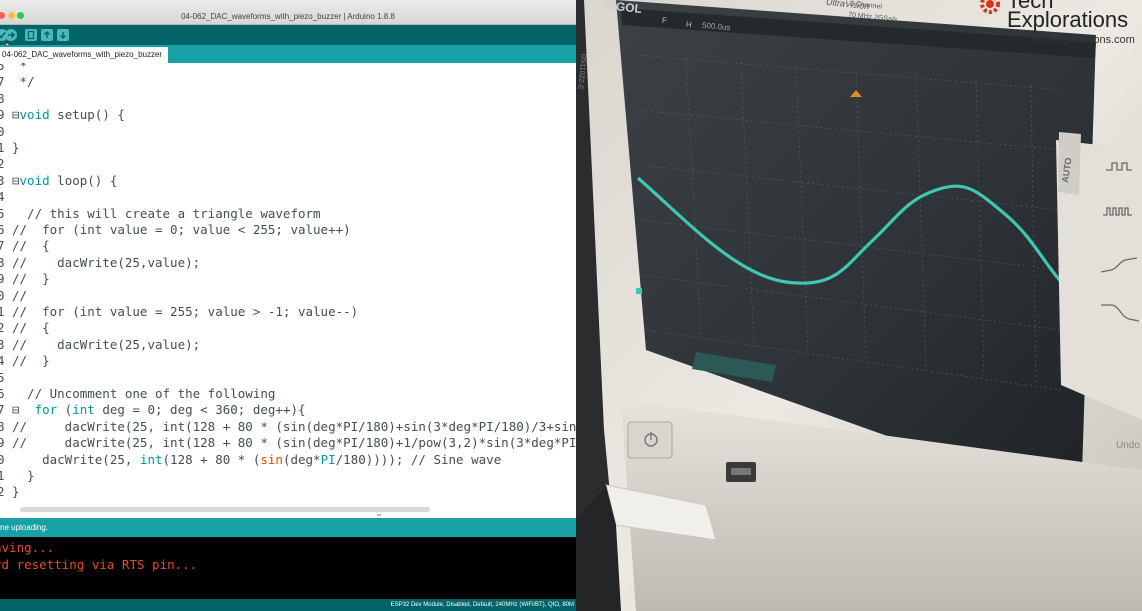 This screenshot has height=611, width=1142. I want to click on code-line: 0 //, so click(288, 296).